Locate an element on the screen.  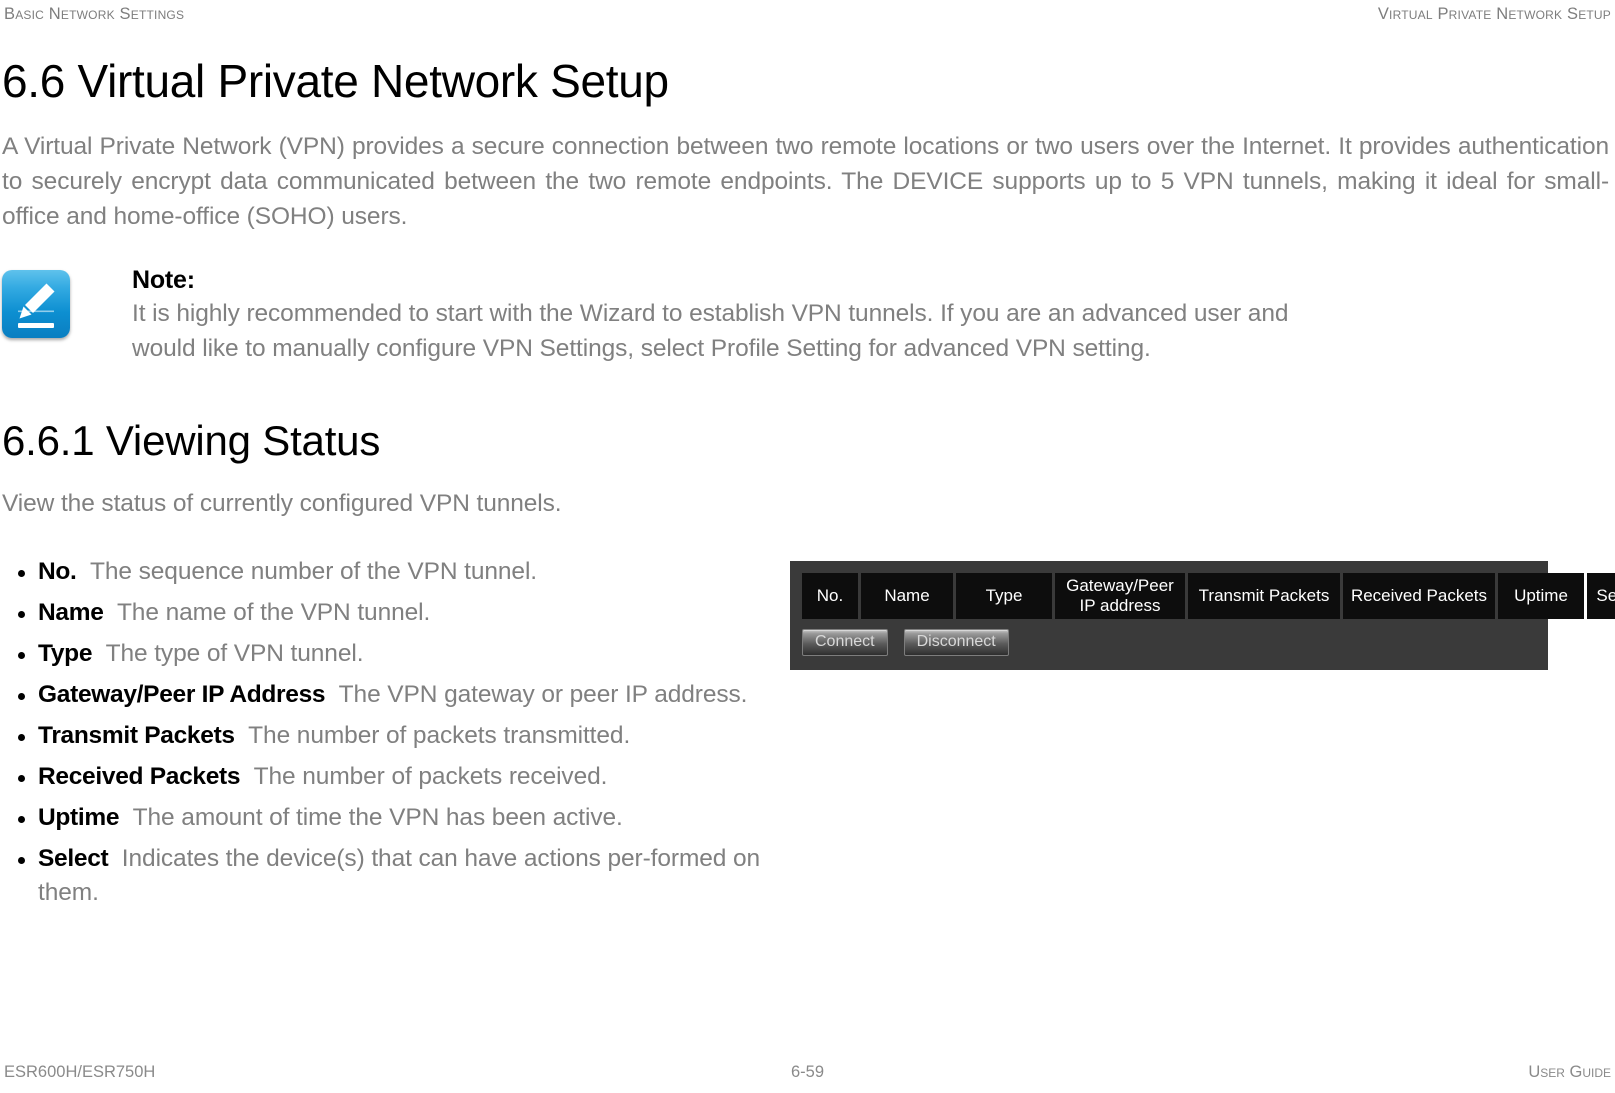
connect-button: Connect is located at coordinates (845, 642).